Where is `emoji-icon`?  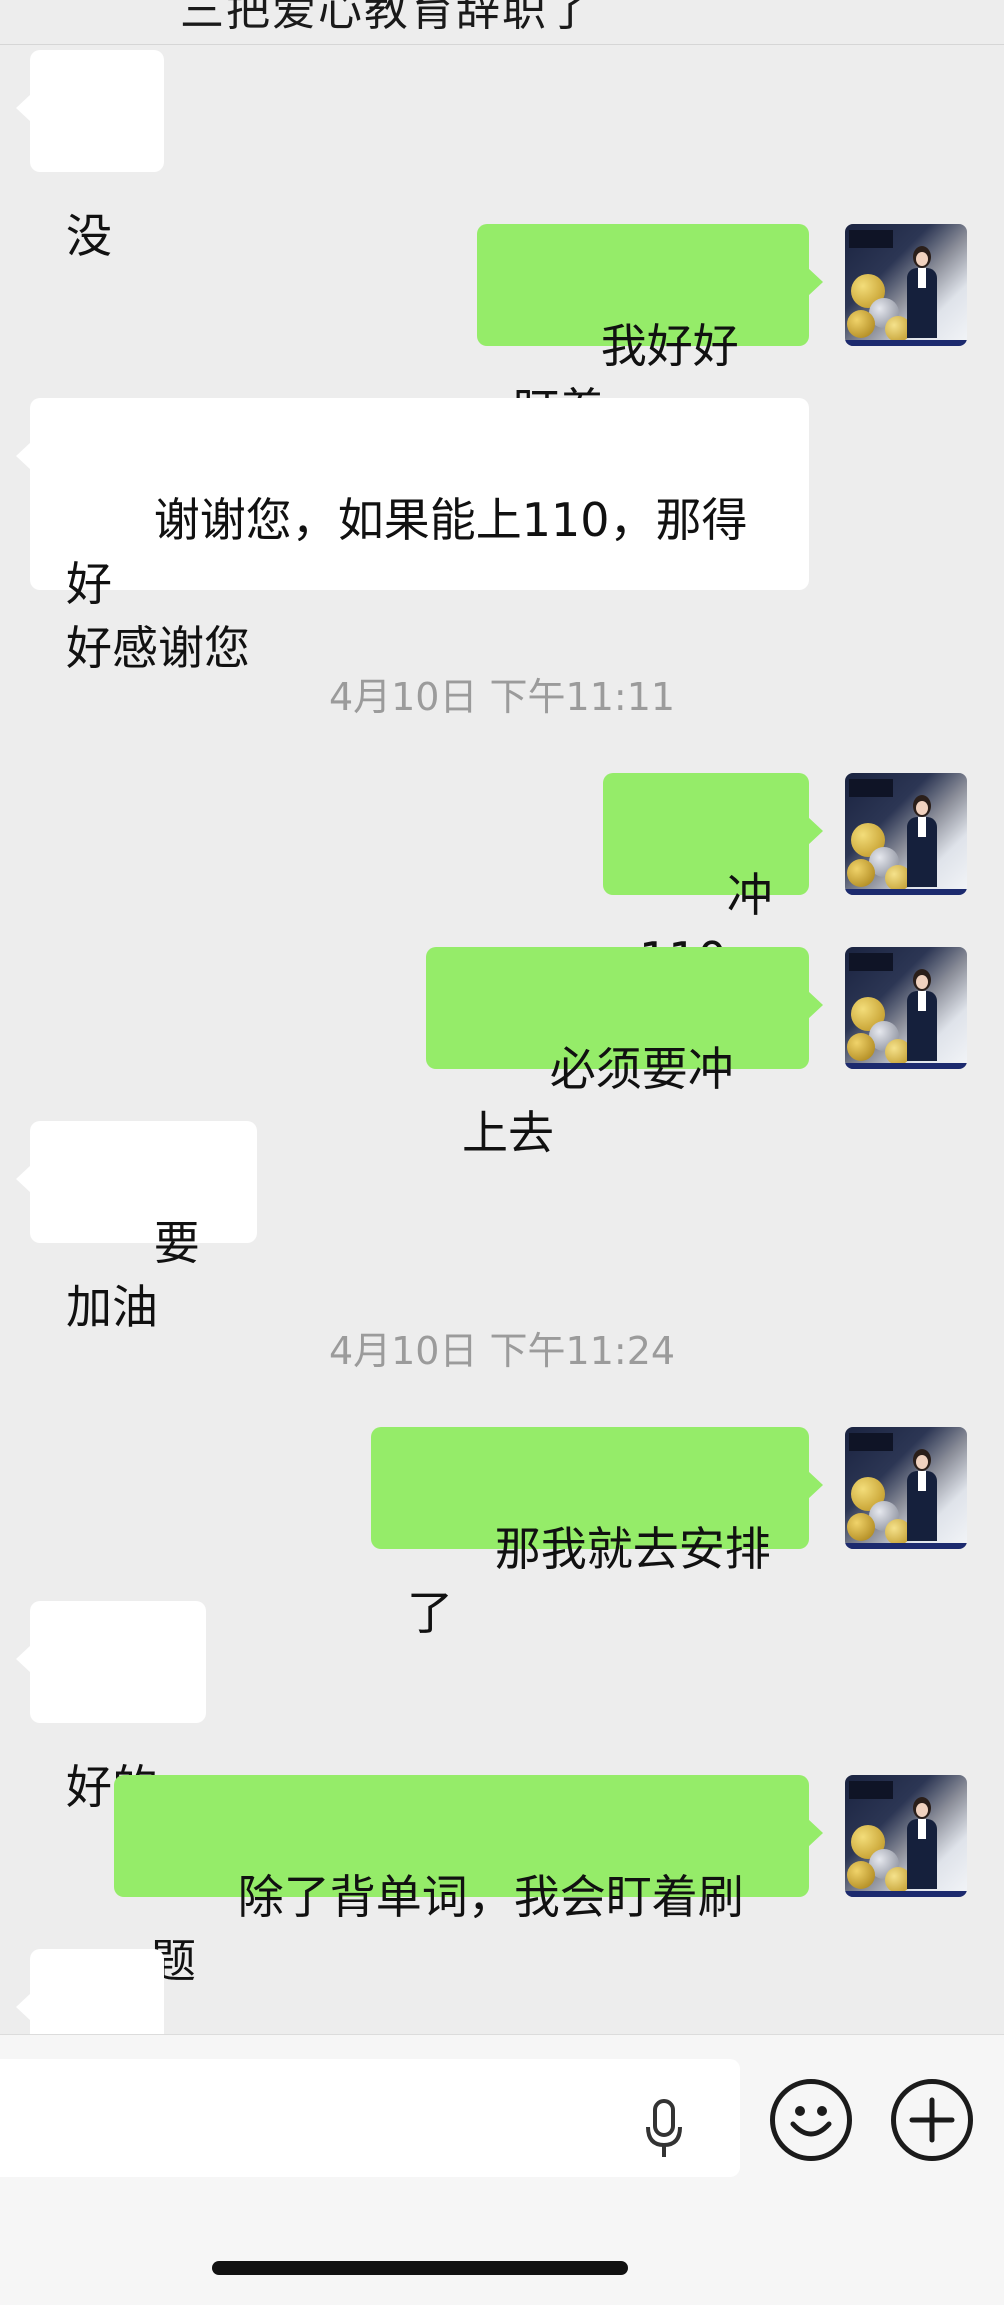 emoji-icon is located at coordinates (811, 2121).